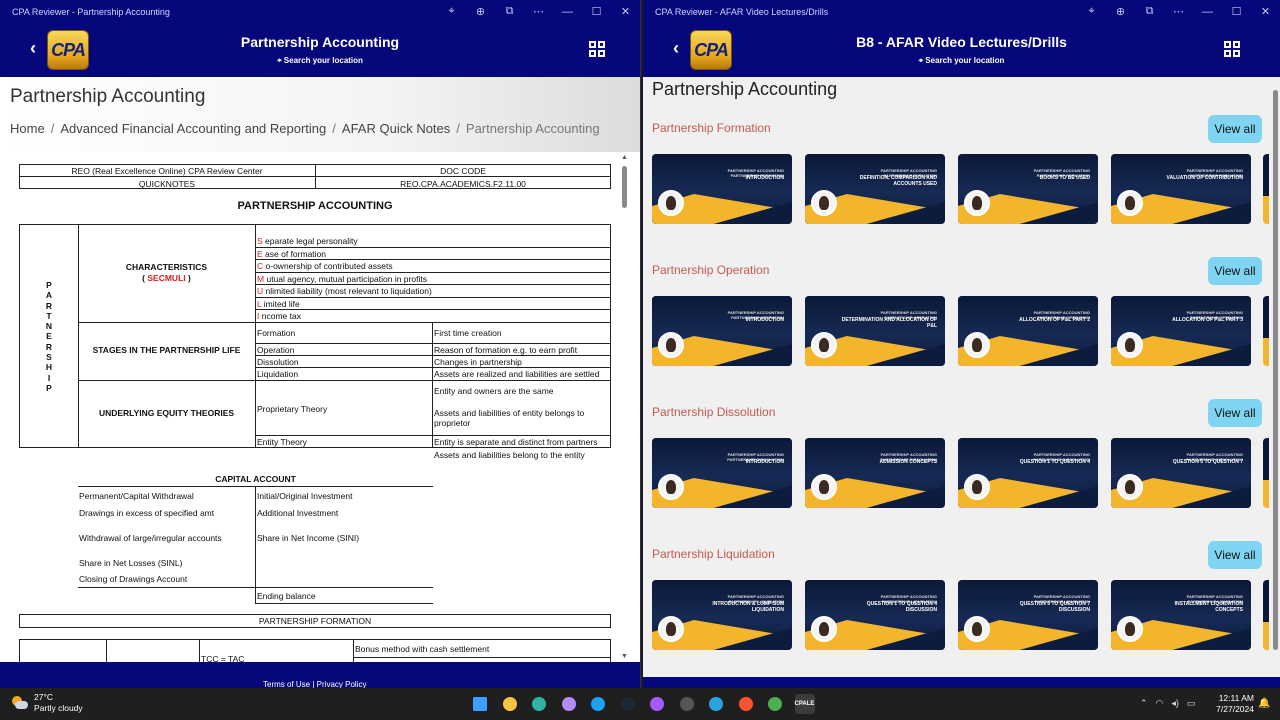 Image resolution: width=1280 pixels, height=720 pixels. Describe the element at coordinates (281, 304) in the screenshot. I see `characteristic-text: imited life` at that location.